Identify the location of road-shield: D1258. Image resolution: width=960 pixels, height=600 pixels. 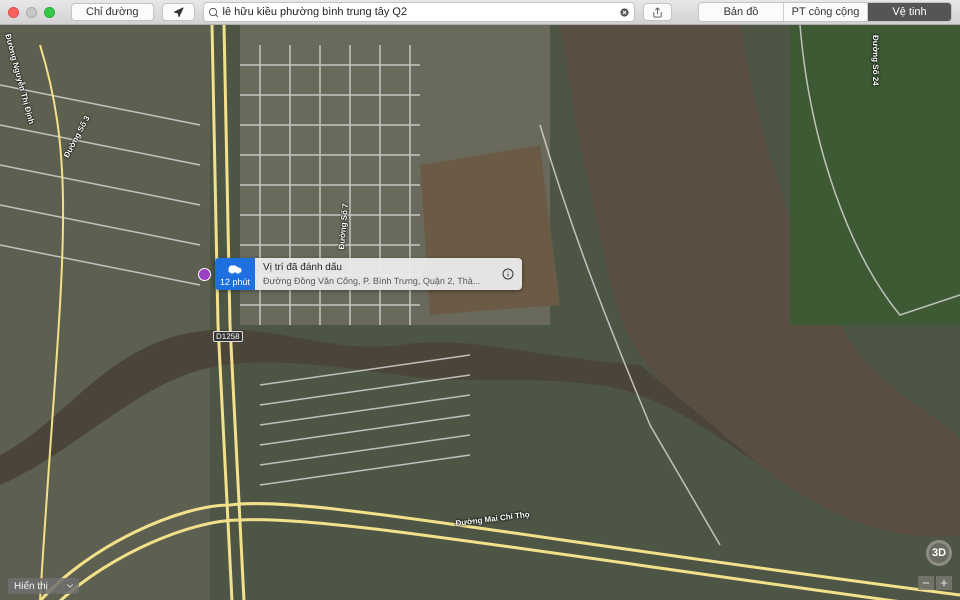
(228, 336).